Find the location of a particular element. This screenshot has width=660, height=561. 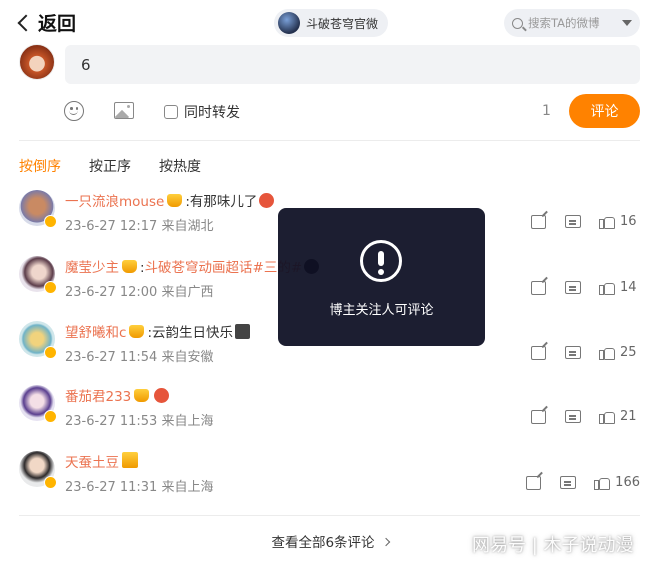

comment-meta: 23-6-27 11:54 来自安徽 is located at coordinates (139, 357).